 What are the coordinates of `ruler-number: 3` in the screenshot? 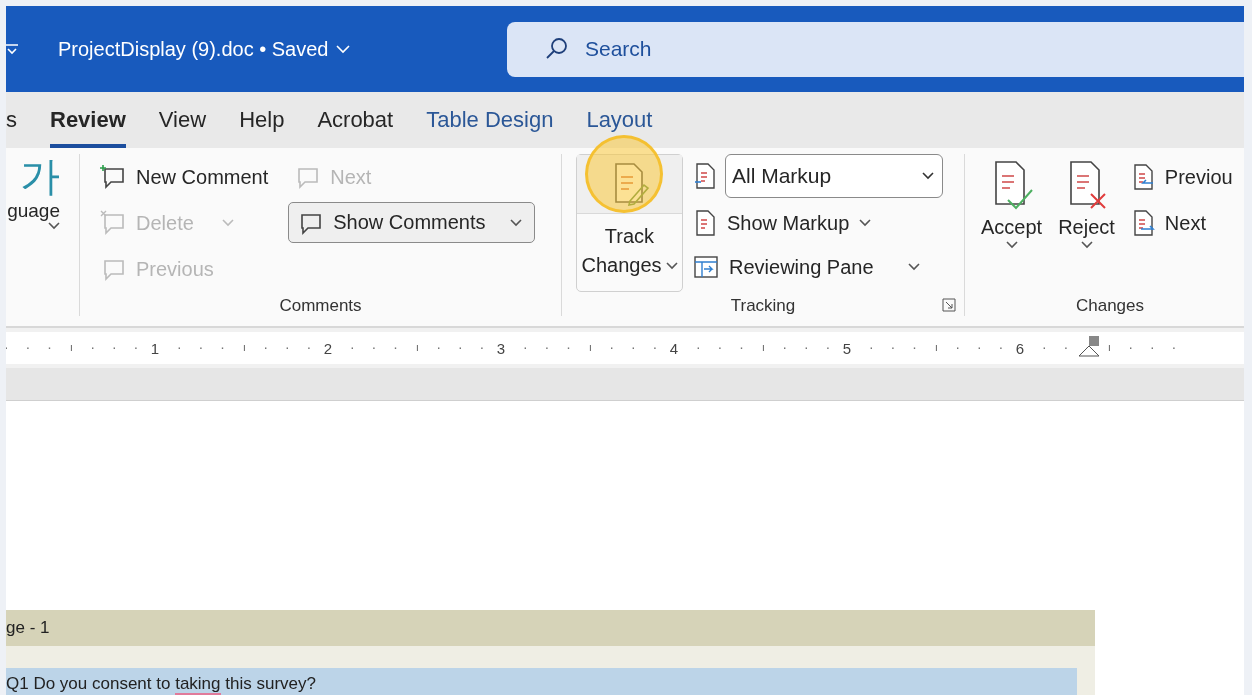 It's located at (501, 348).